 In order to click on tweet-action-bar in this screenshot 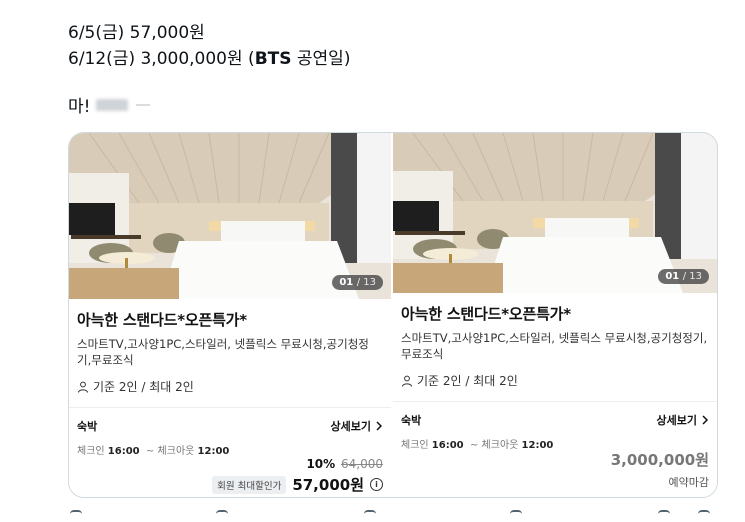, I will do `click(393, 515)`.